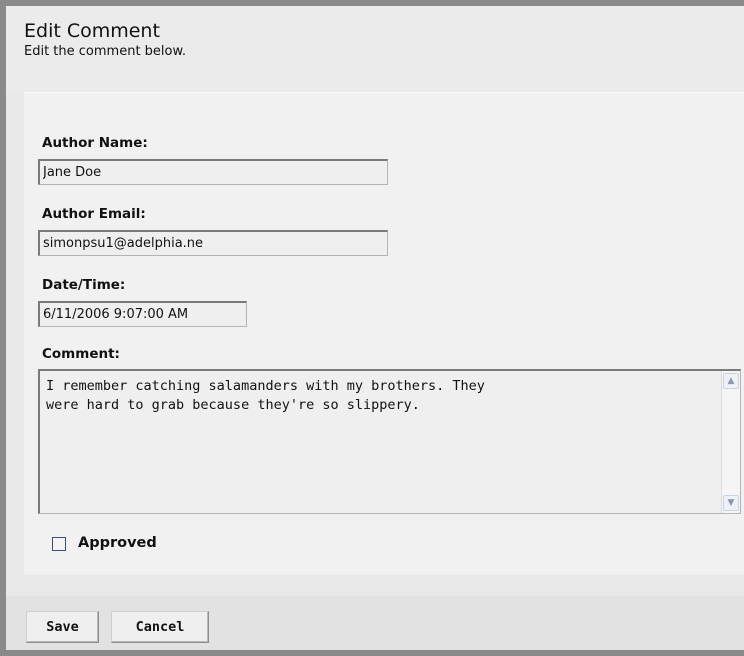 Image resolution: width=744 pixels, height=656 pixels. Describe the element at coordinates (731, 381) in the screenshot. I see `scroll-up-arrow-icon: ▲` at that location.